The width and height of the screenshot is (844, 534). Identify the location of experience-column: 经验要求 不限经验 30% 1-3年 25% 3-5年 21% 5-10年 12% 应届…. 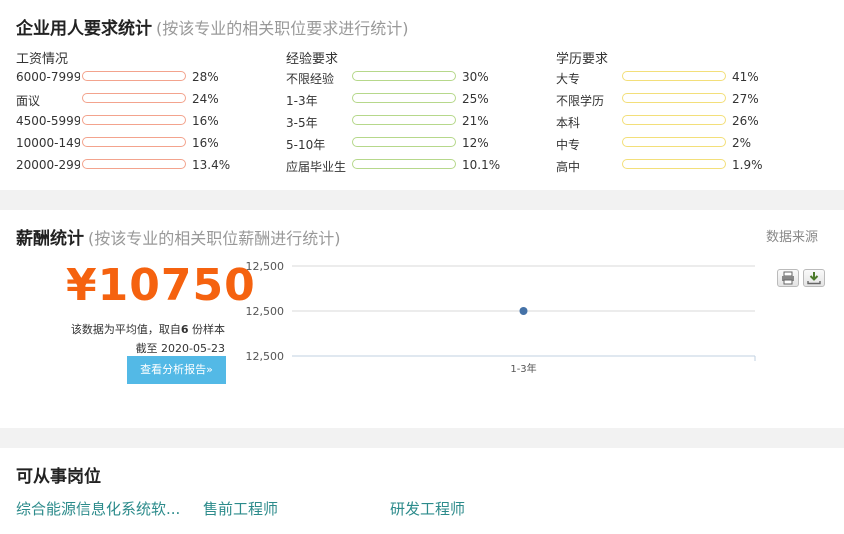
(411, 112).